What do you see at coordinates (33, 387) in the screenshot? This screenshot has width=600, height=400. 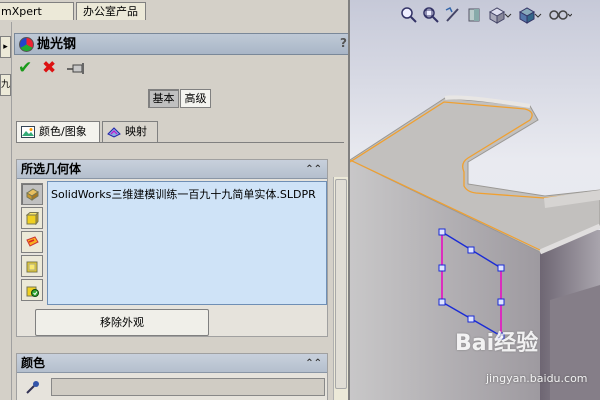 I see `eyedropper-icon` at bounding box center [33, 387].